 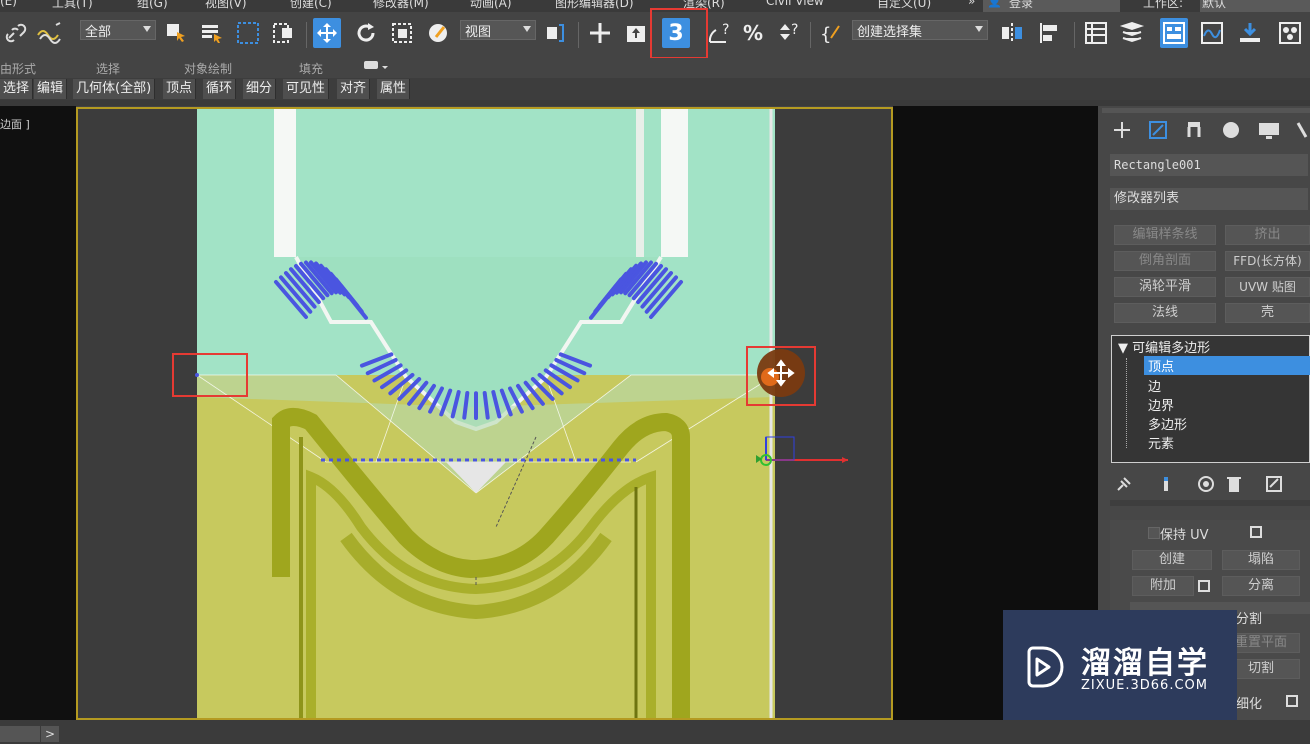 I want to click on selection-filter-dropdown: 全部, so click(x=118, y=30).